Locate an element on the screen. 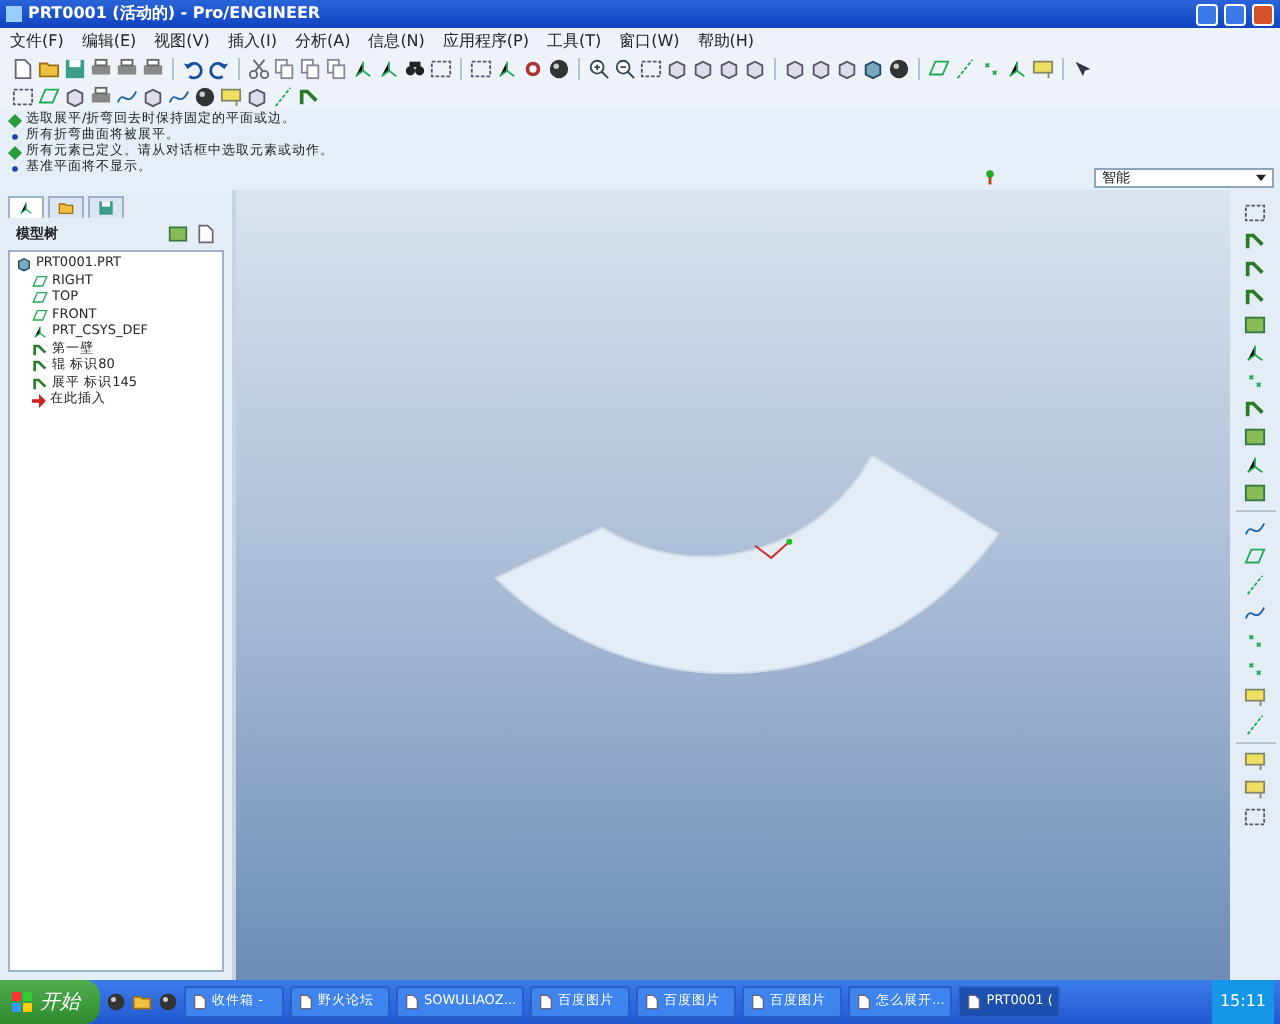  clock: 15:11 is located at coordinates (1242, 1002).